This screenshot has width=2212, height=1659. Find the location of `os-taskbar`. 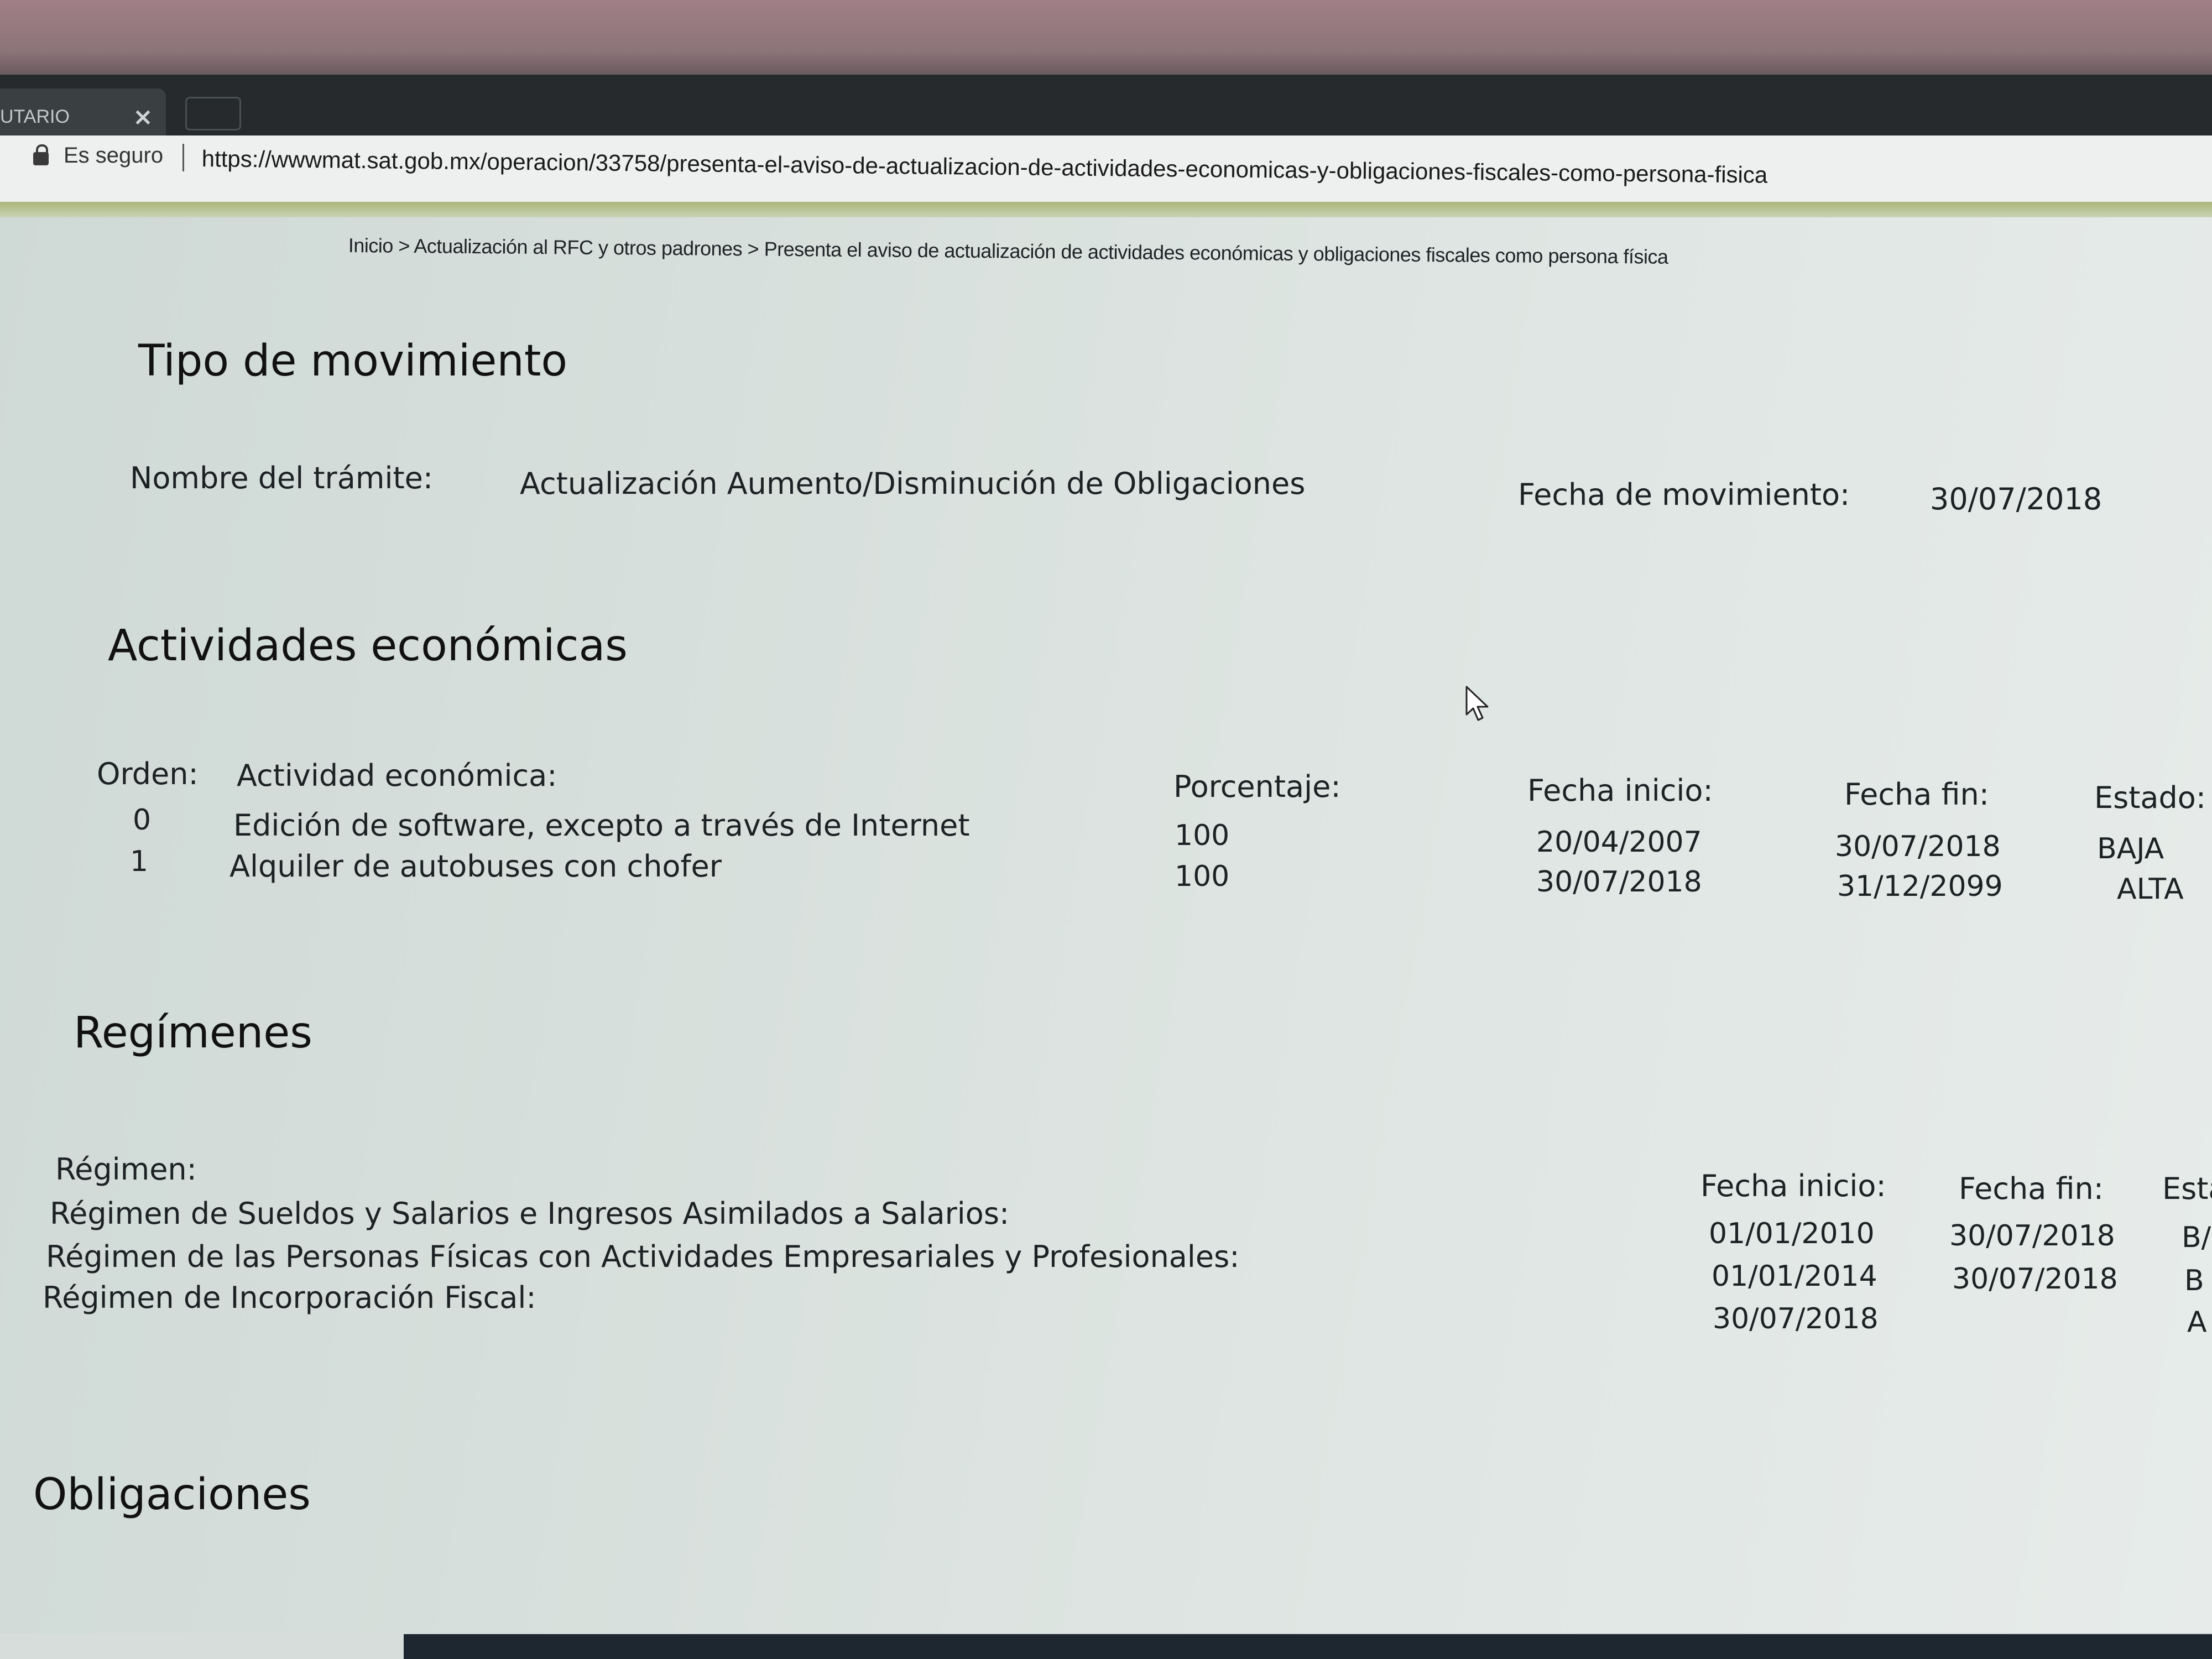

os-taskbar is located at coordinates (1308, 1647).